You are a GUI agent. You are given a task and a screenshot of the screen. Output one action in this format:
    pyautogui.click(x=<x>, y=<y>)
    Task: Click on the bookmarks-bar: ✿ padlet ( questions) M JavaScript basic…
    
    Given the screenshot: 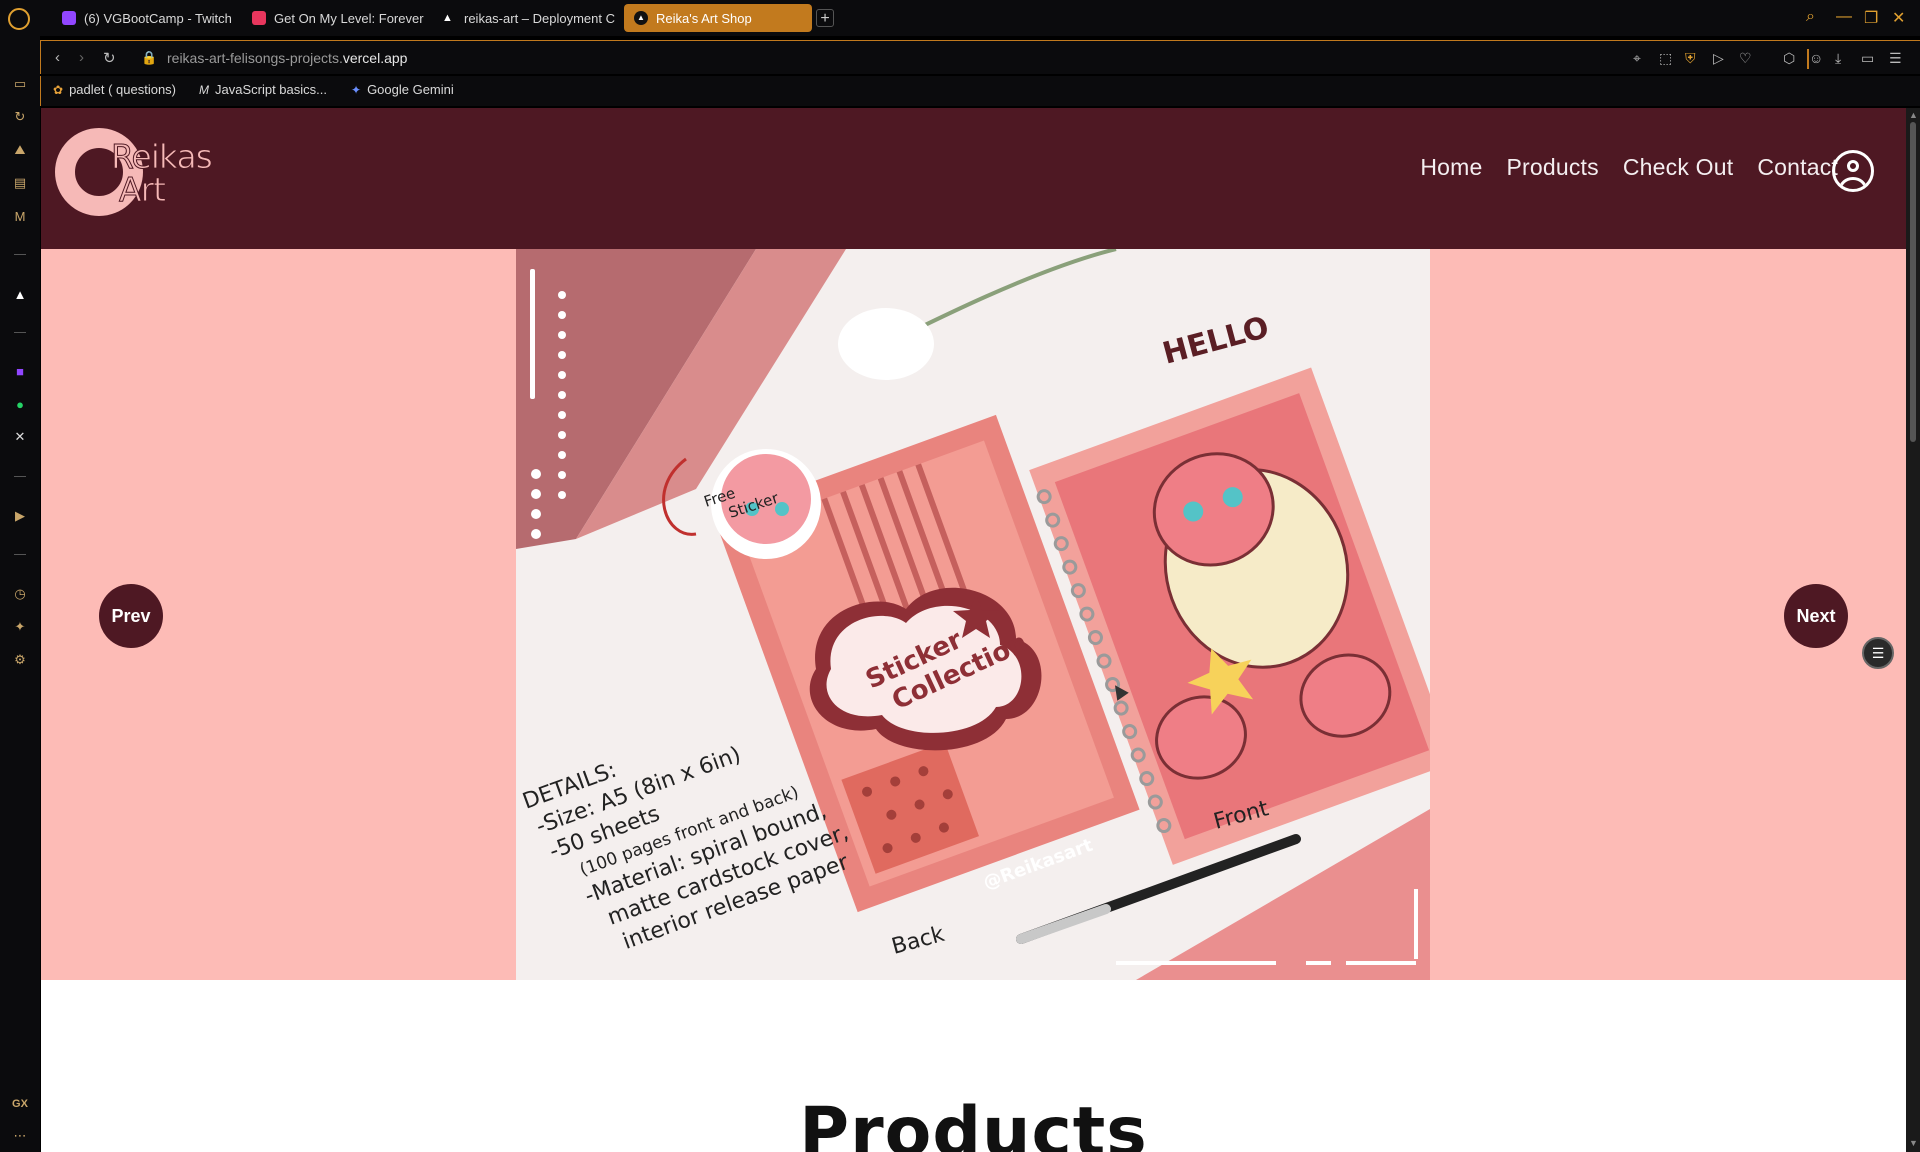 What is the action you would take?
    pyautogui.click(x=980, y=91)
    